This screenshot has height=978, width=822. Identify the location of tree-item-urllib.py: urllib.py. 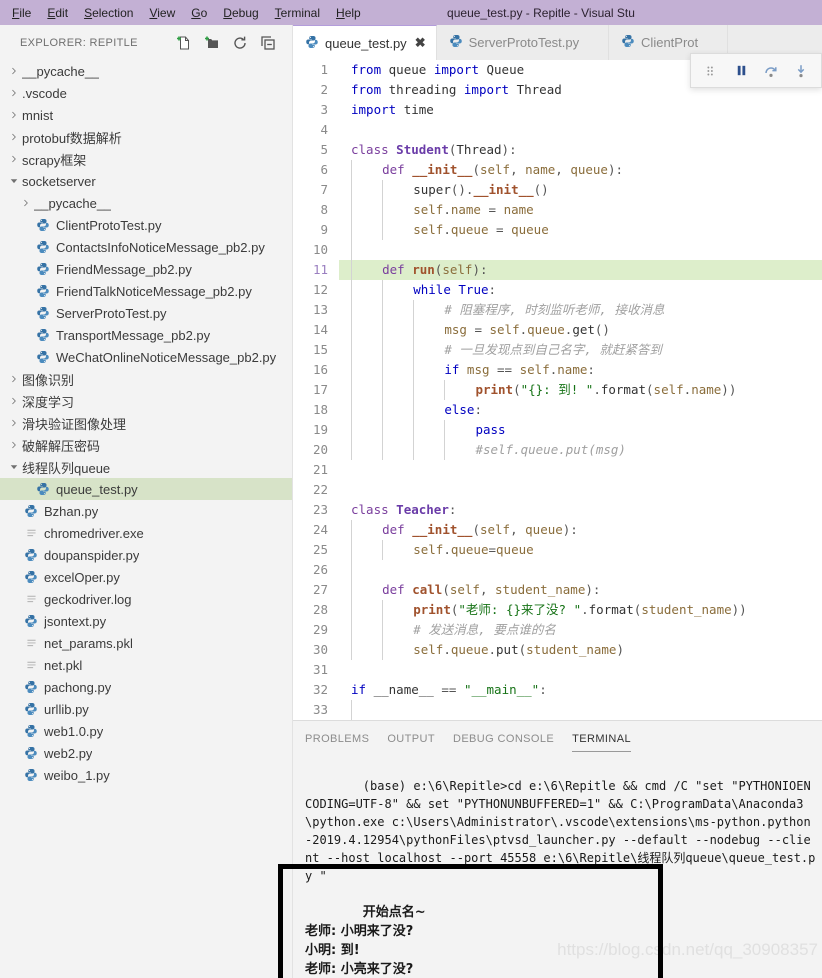
(146, 709).